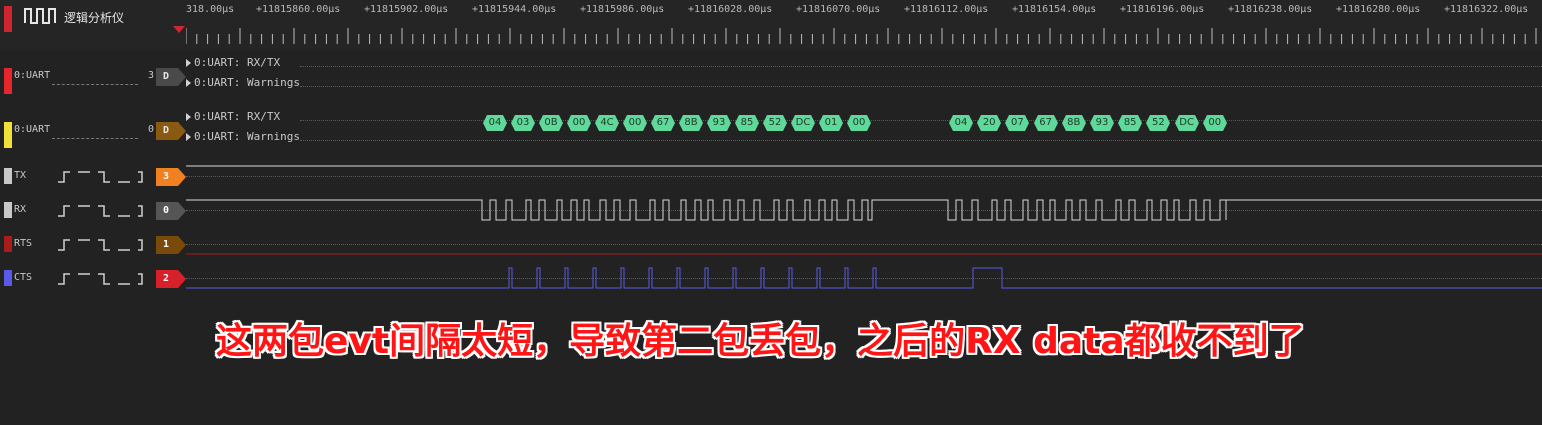 The height and width of the screenshot is (425, 1542). I want to click on decoded-byte-text: 07, so click(1017, 122).